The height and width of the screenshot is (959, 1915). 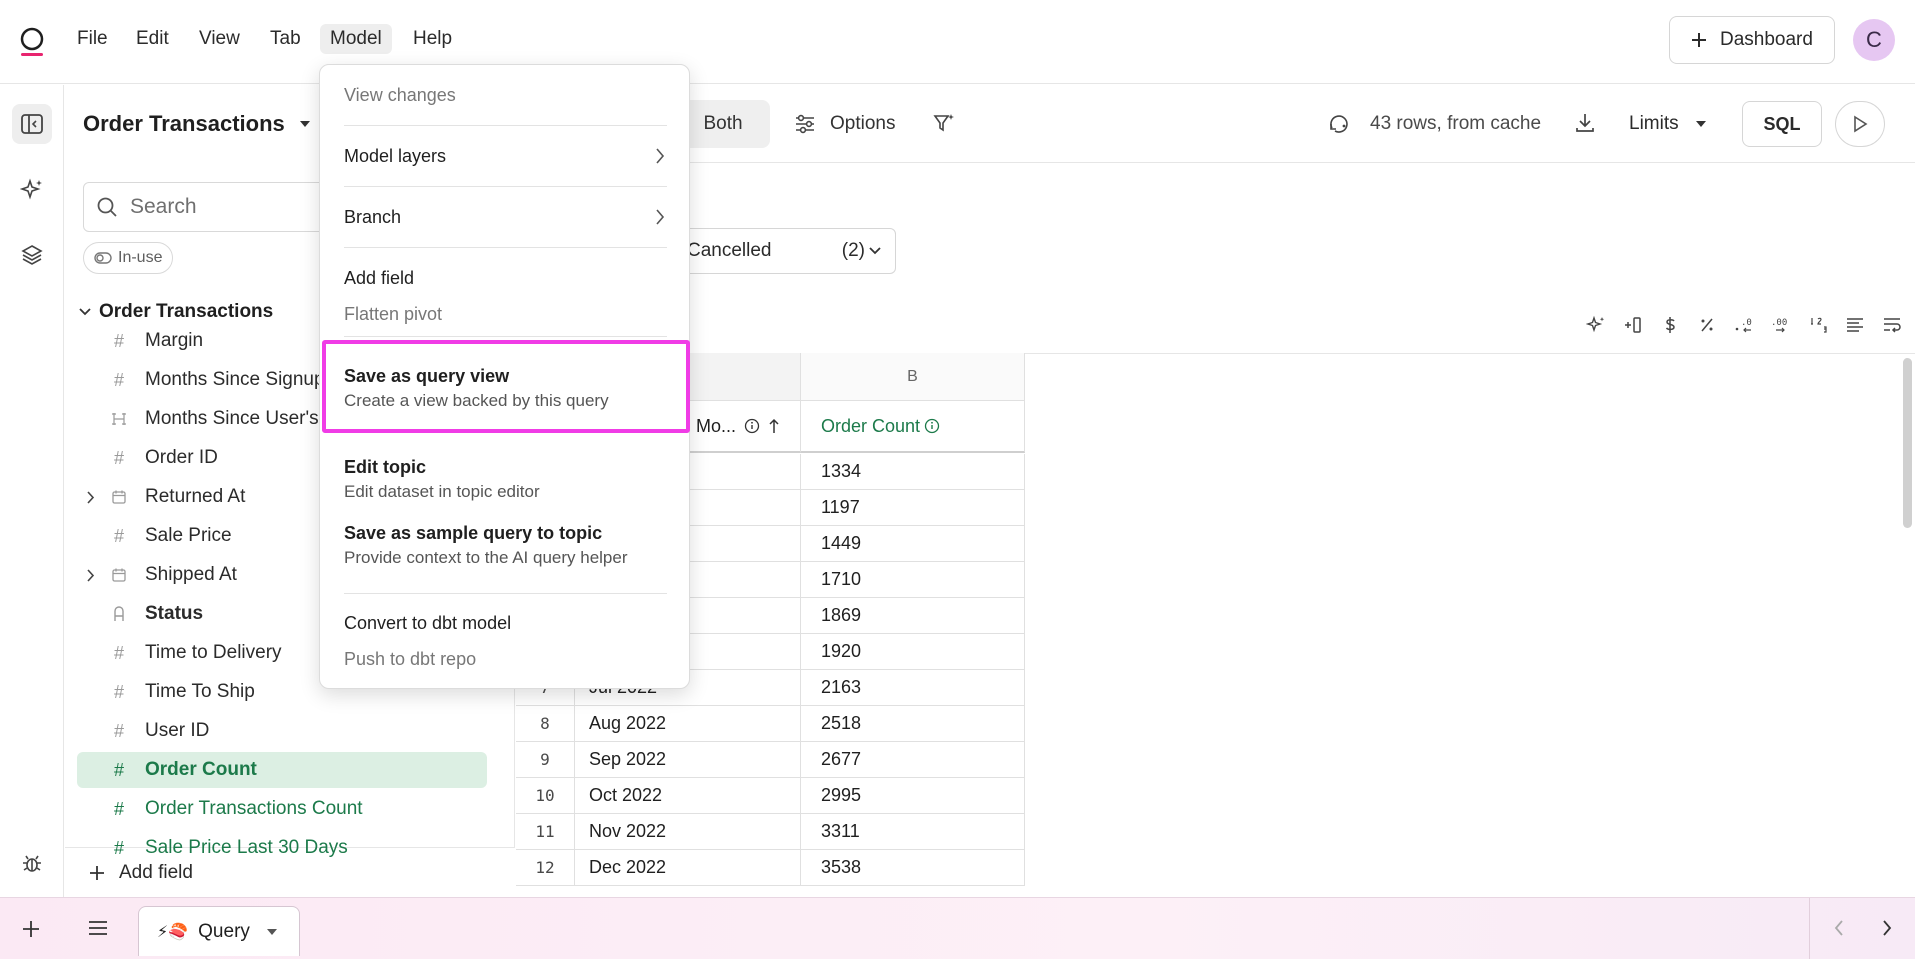 What do you see at coordinates (504, 623) in the screenshot?
I see `menu-item-convert-dbt: Convert to dbt model` at bounding box center [504, 623].